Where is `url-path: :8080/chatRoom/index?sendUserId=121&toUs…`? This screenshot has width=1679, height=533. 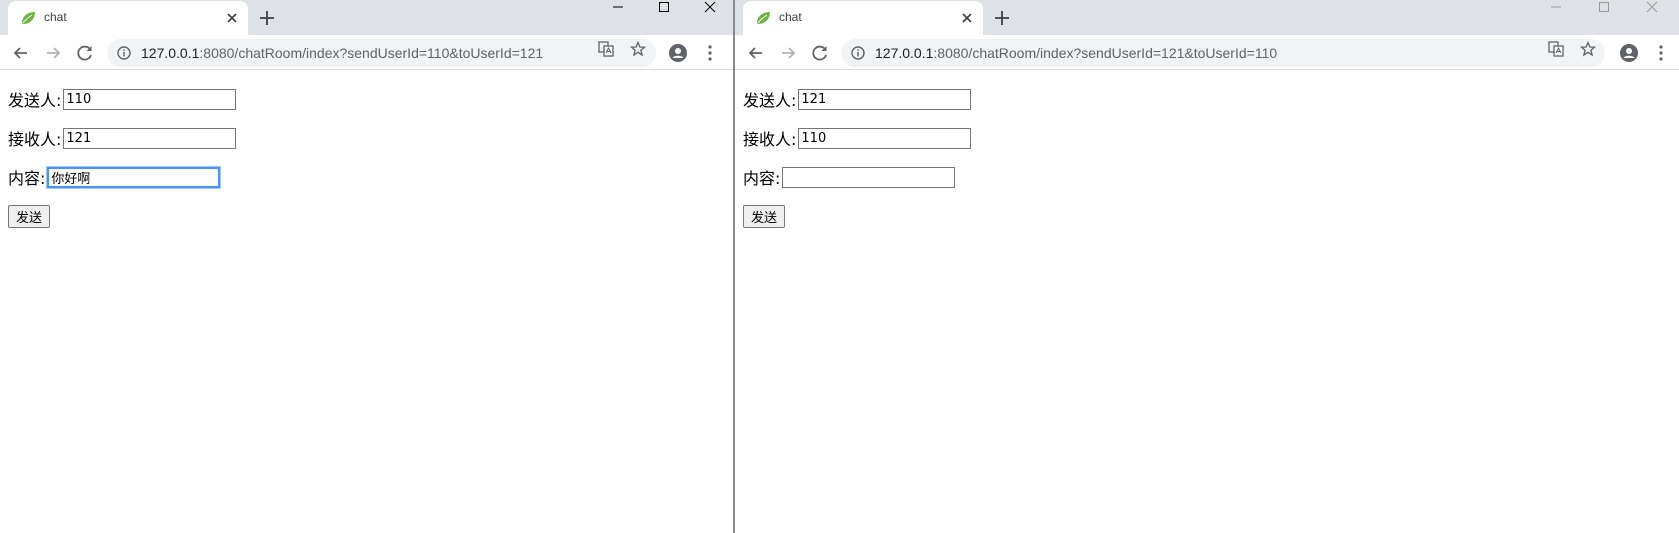 url-path: :8080/chatRoom/index?sendUserId=121&toUs… is located at coordinates (1105, 53).